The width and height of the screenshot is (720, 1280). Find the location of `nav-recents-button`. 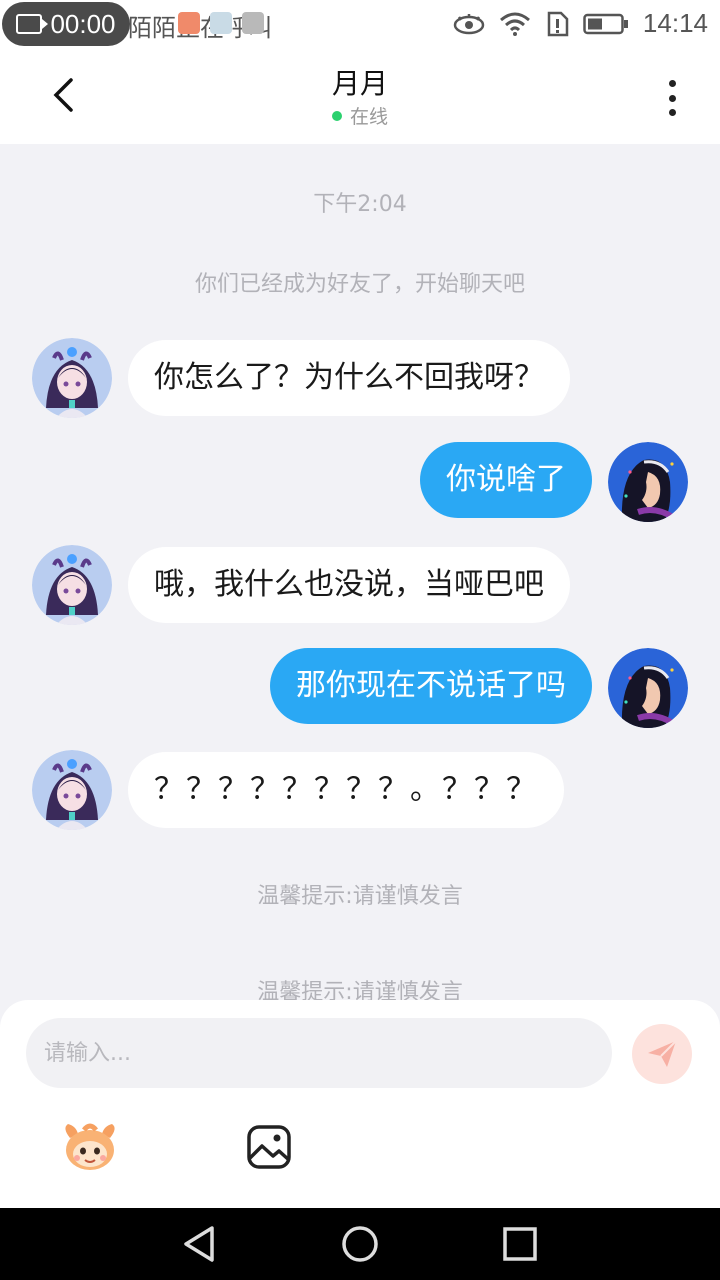

nav-recents-button is located at coordinates (520, 1244).